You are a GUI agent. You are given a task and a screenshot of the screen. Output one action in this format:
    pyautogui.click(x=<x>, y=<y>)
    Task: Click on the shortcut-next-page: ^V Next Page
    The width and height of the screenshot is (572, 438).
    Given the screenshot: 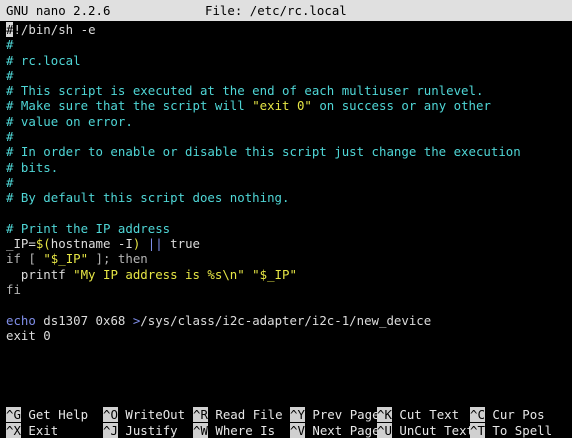 What is the action you would take?
    pyautogui.click(x=335, y=430)
    